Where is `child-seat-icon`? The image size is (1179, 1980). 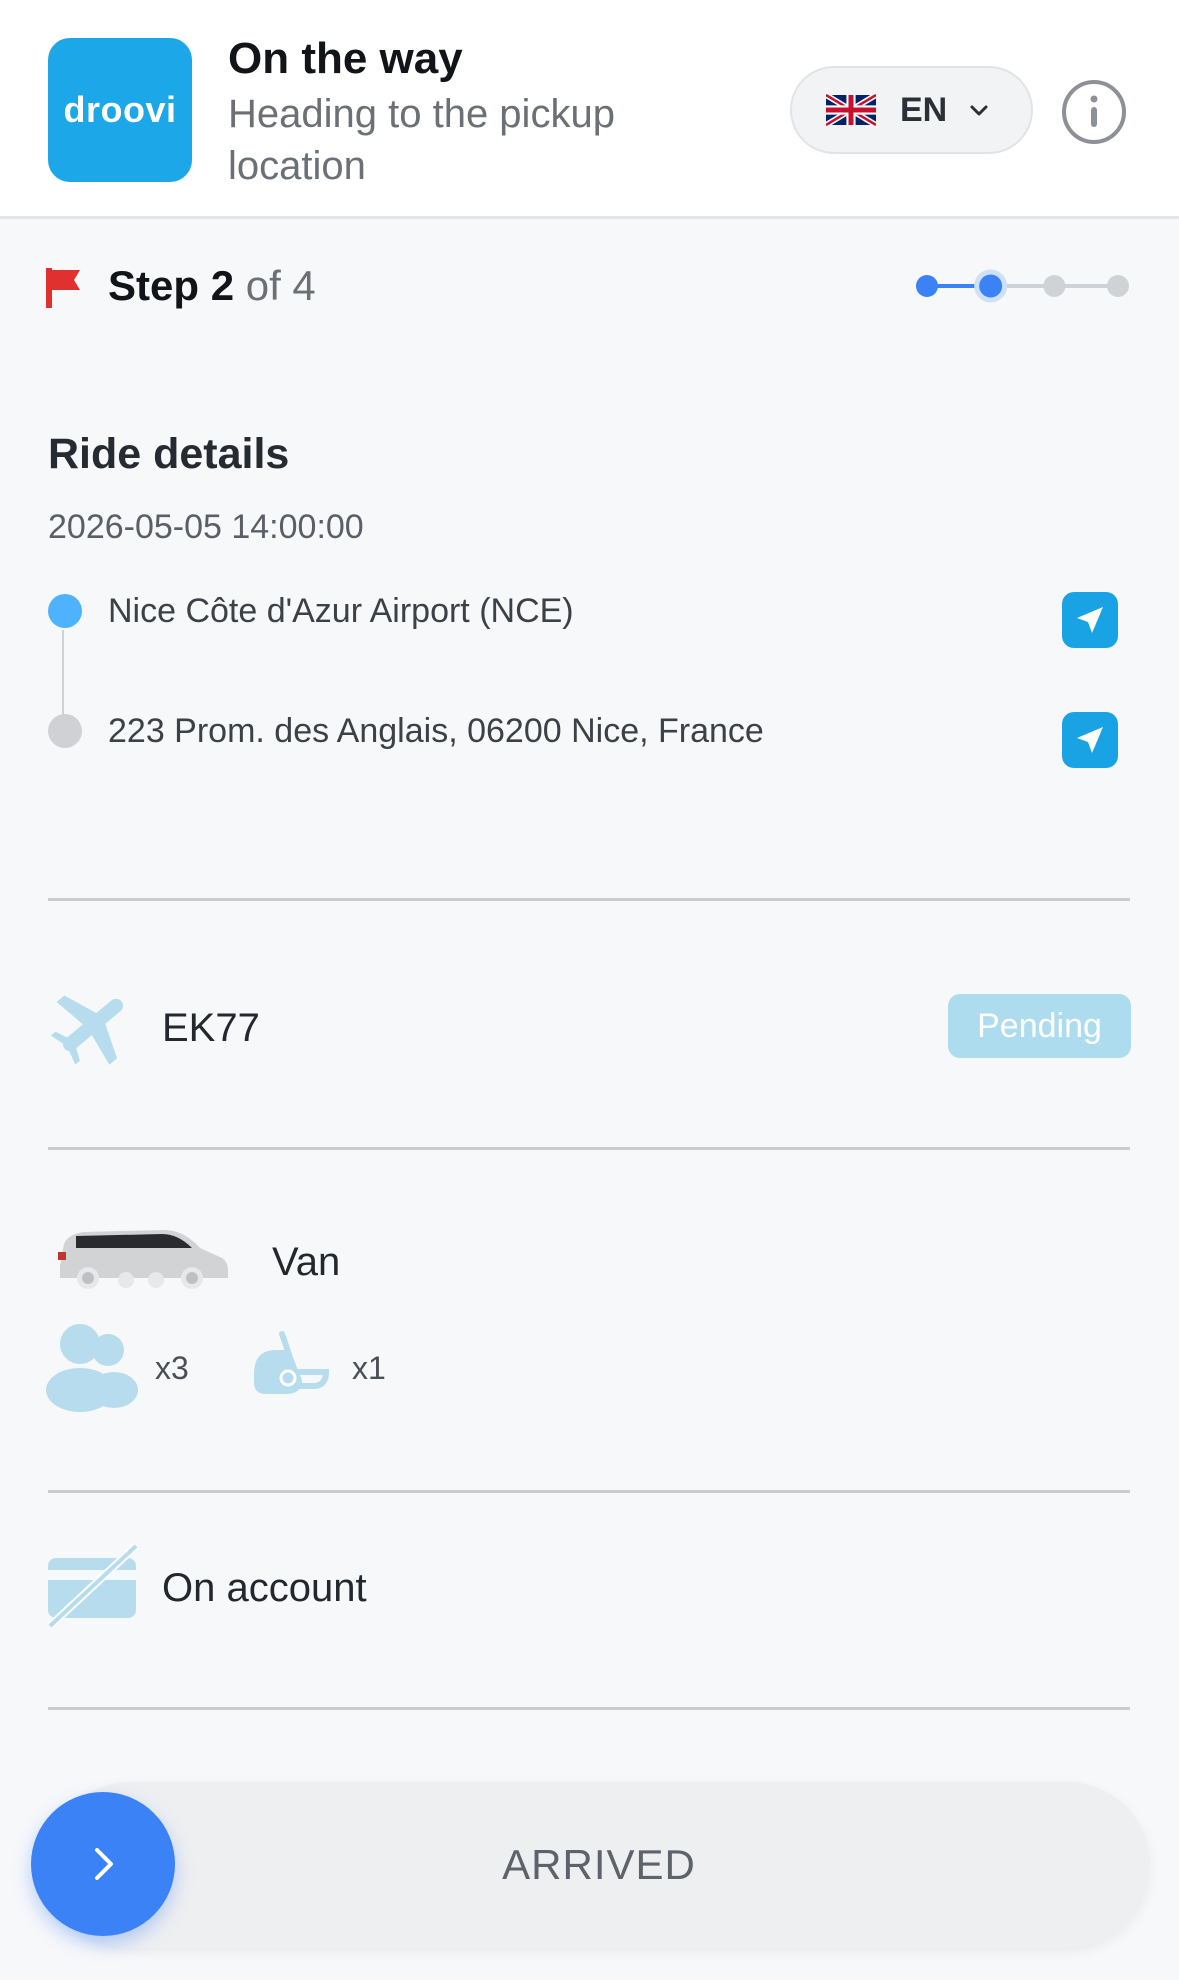 child-seat-icon is located at coordinates (292, 1362).